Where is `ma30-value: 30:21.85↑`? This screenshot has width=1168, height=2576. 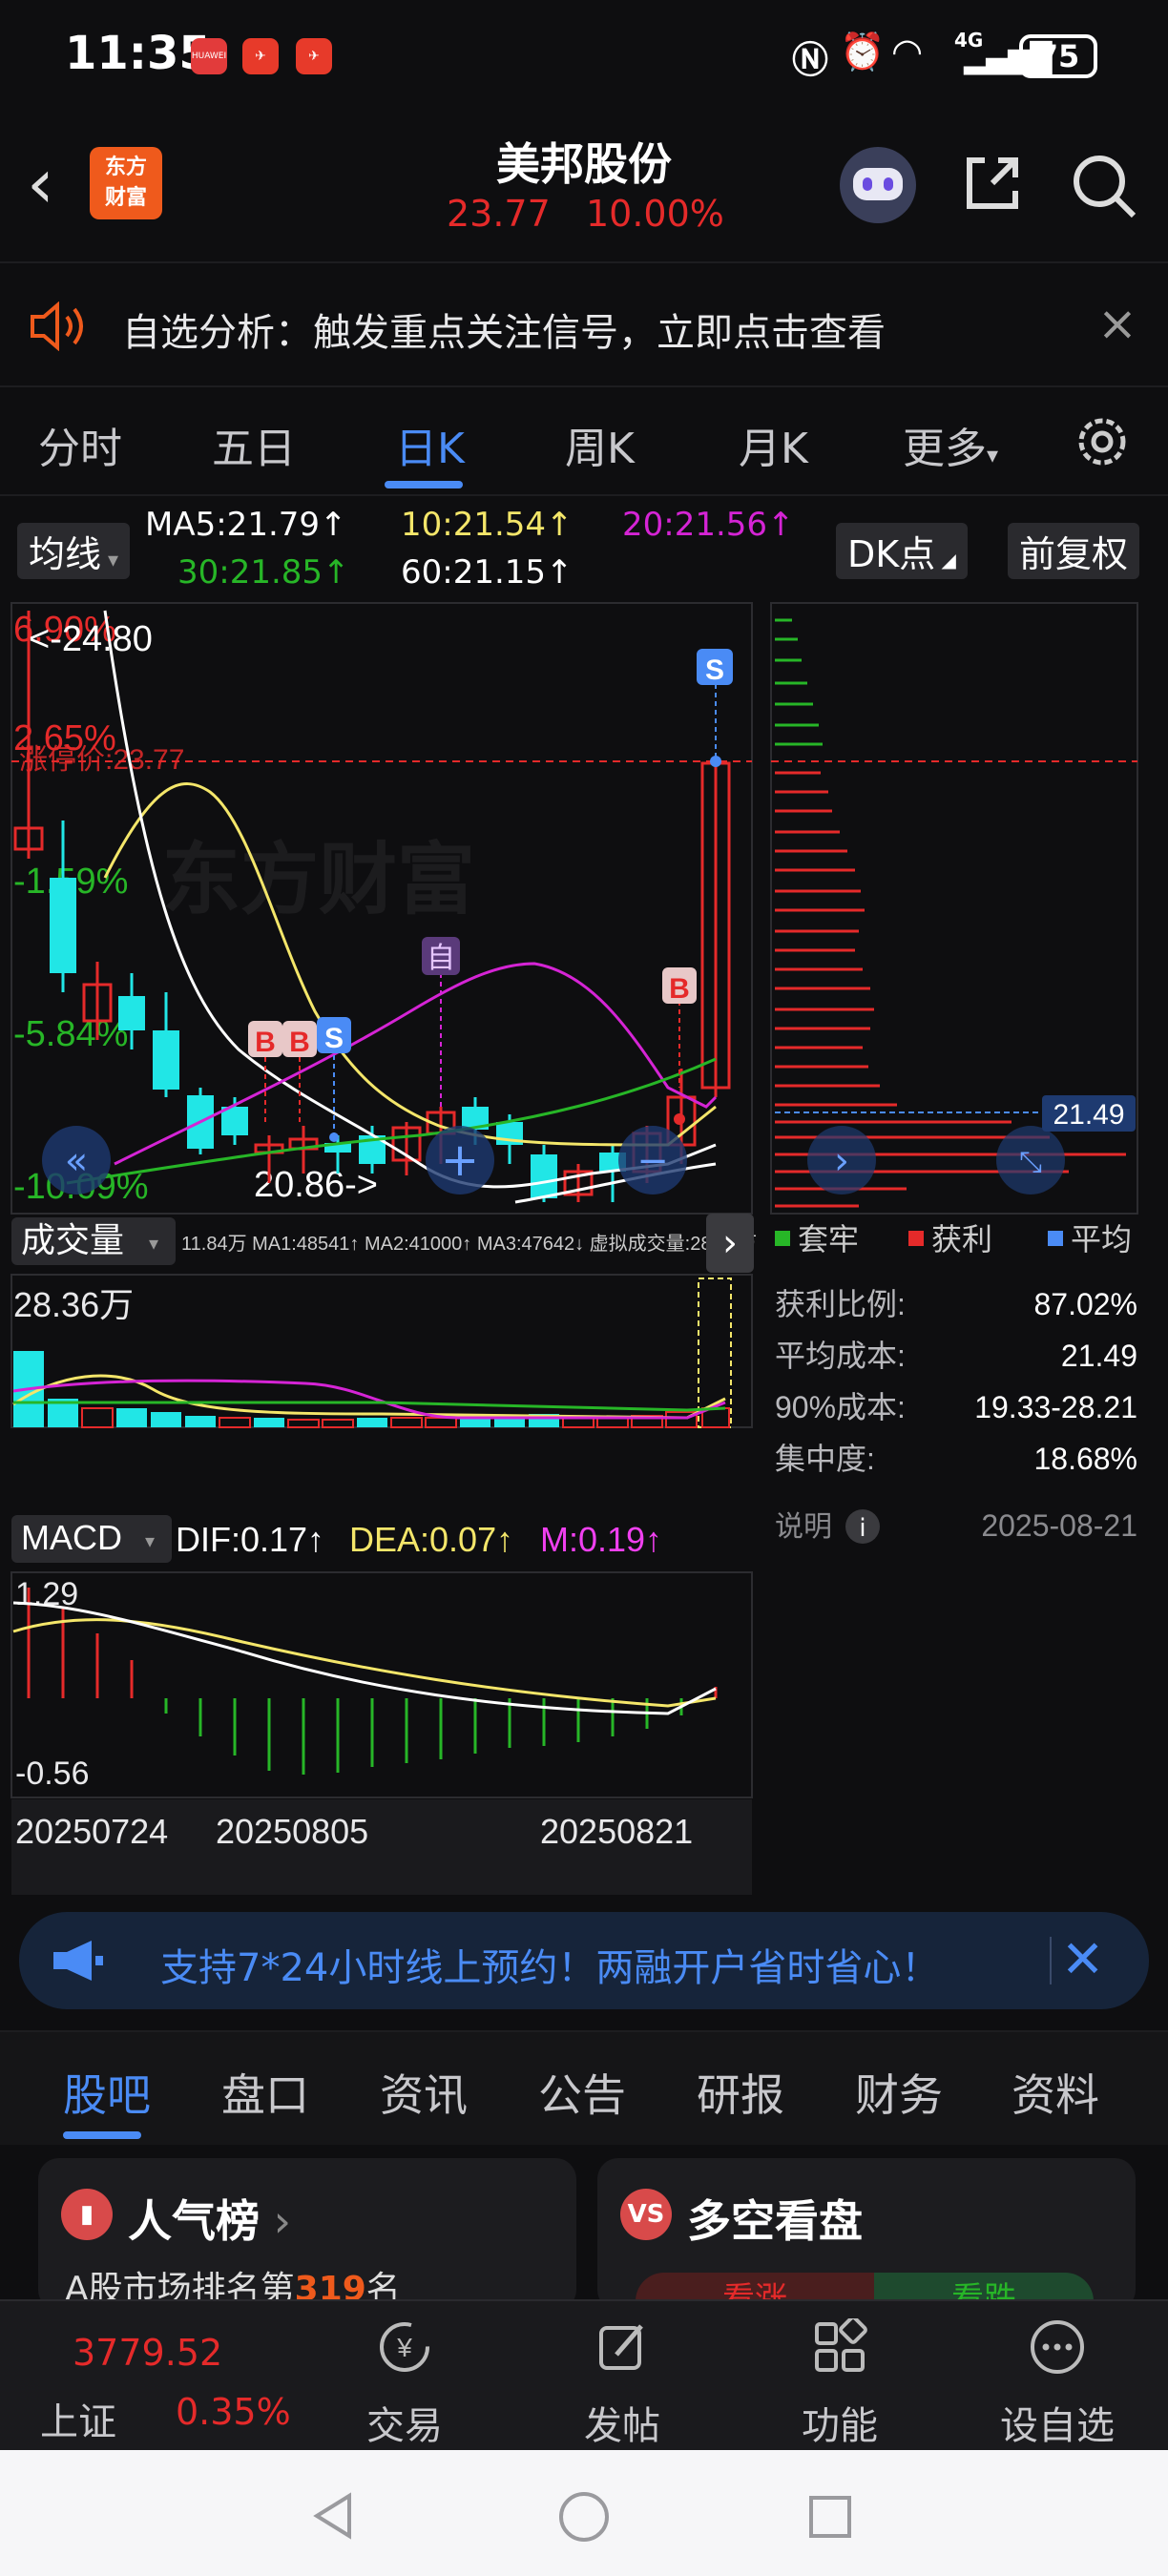
ma30-value: 30:21.85↑ is located at coordinates (263, 572).